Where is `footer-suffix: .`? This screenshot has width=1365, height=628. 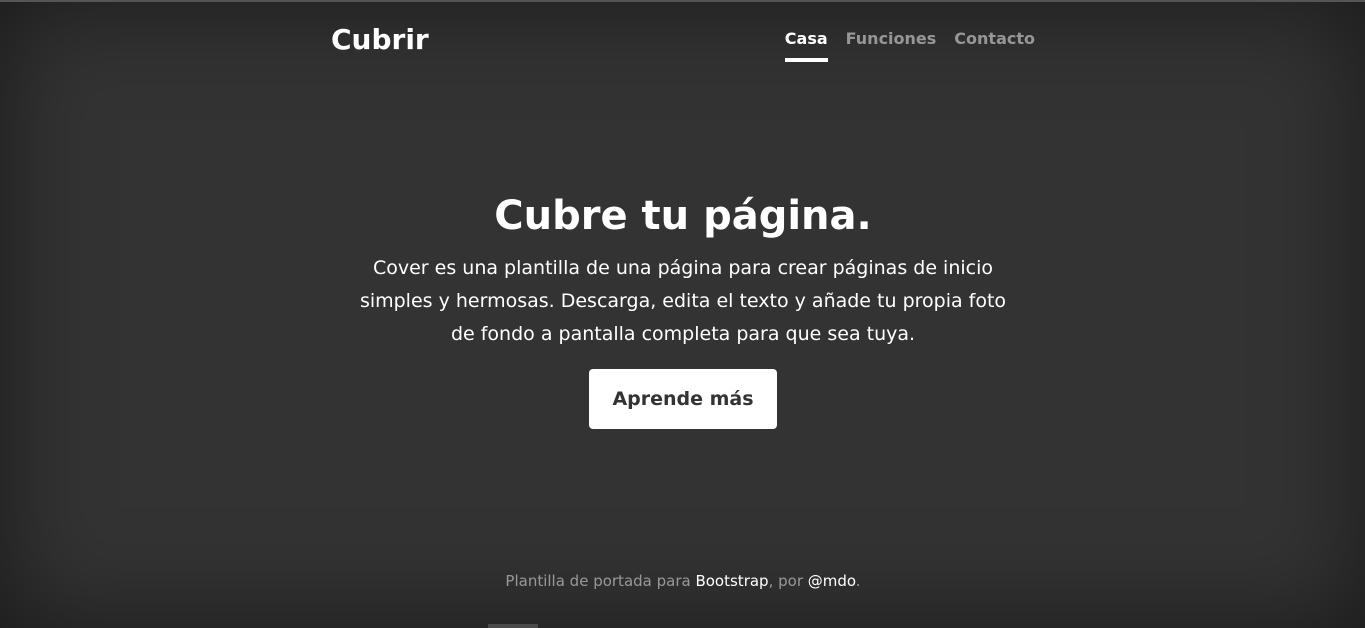 footer-suffix: . is located at coordinates (858, 581).